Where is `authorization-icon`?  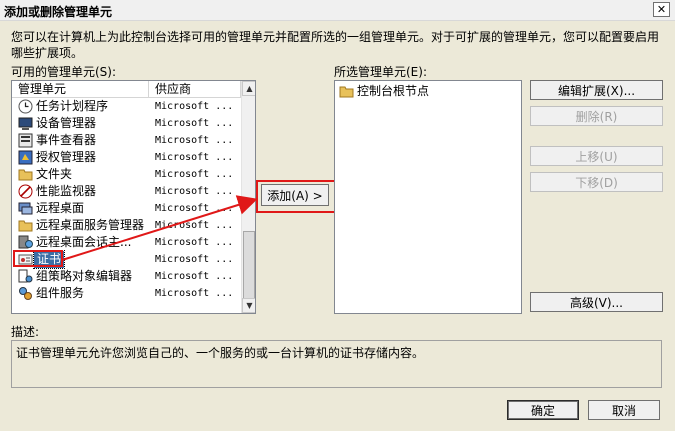
authorization-icon is located at coordinates (25, 157).